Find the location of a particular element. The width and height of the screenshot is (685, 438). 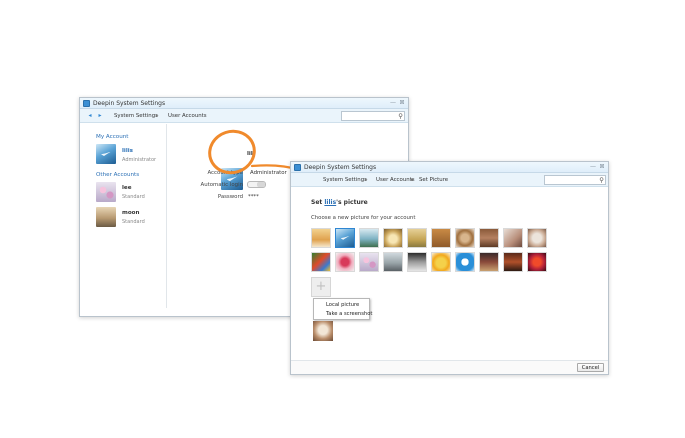

set-picture-title-user: lilis is located at coordinates (330, 202).